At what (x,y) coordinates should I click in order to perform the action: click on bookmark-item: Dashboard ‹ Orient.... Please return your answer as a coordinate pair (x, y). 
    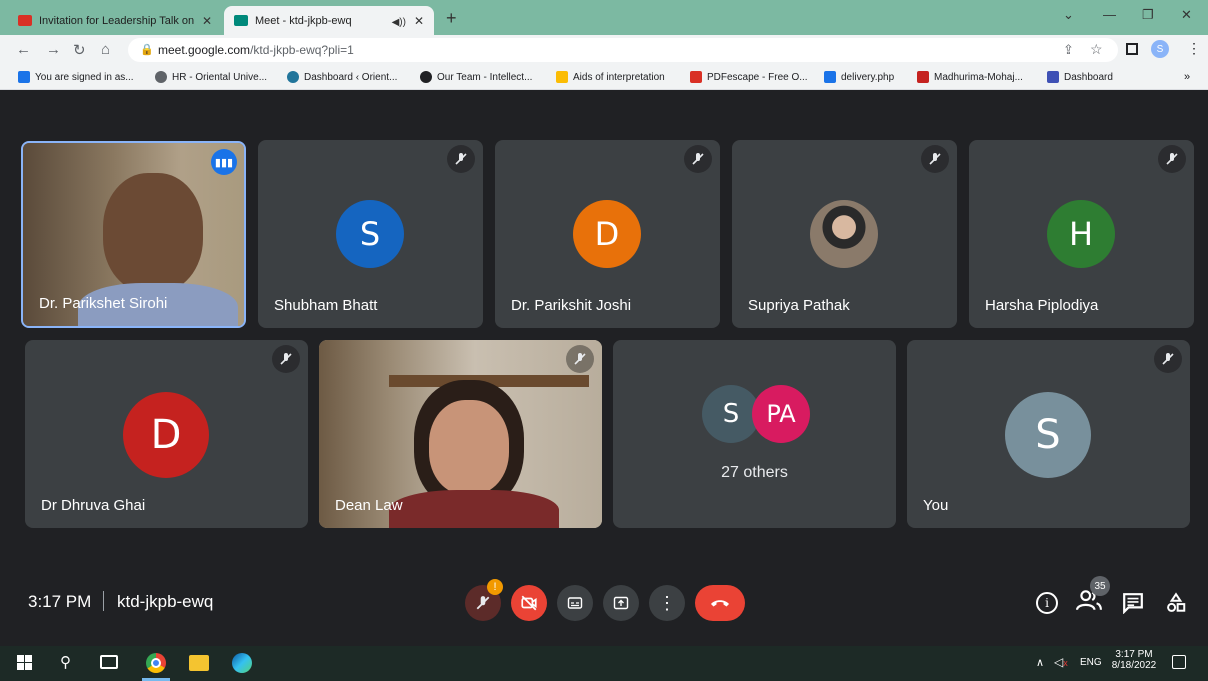
    Looking at the image, I should click on (342, 77).